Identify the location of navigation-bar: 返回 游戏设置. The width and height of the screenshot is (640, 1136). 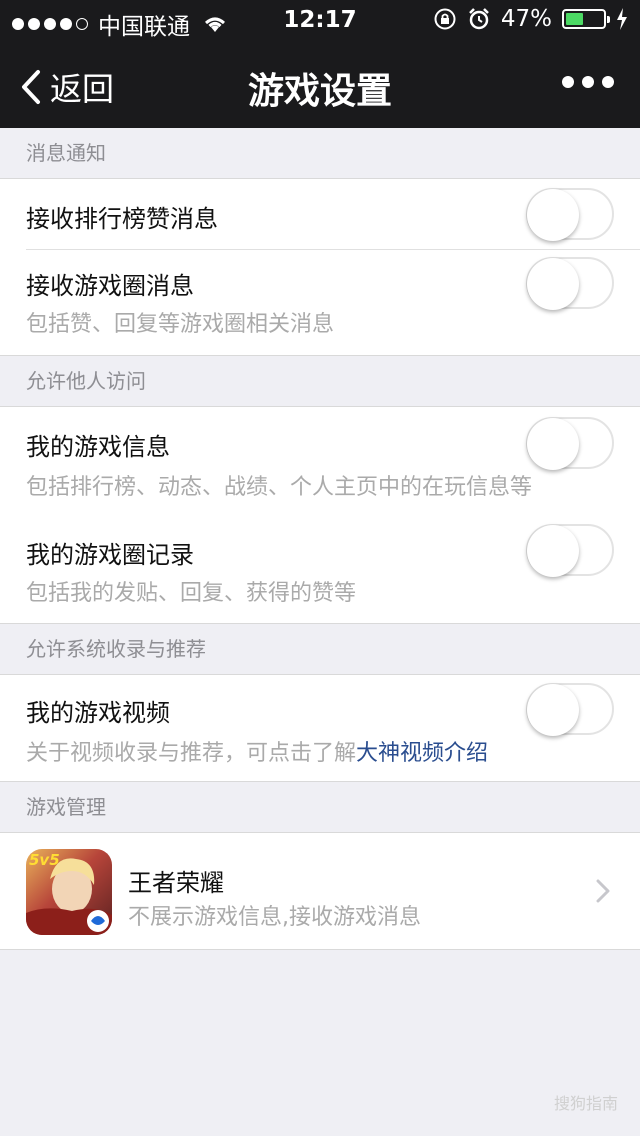
(320, 84).